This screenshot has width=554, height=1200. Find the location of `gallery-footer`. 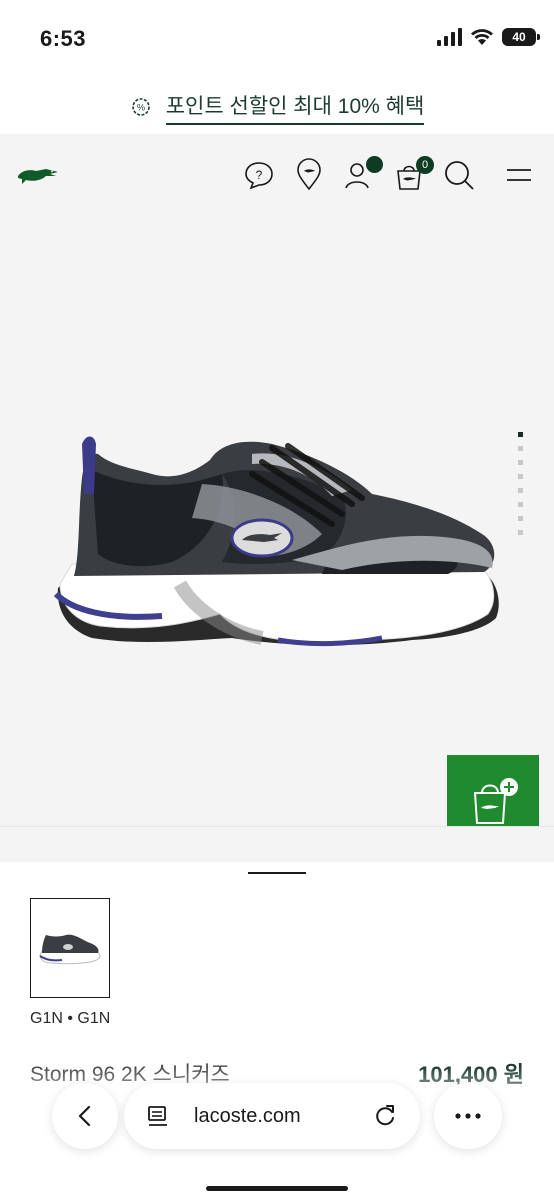

gallery-footer is located at coordinates (277, 844).